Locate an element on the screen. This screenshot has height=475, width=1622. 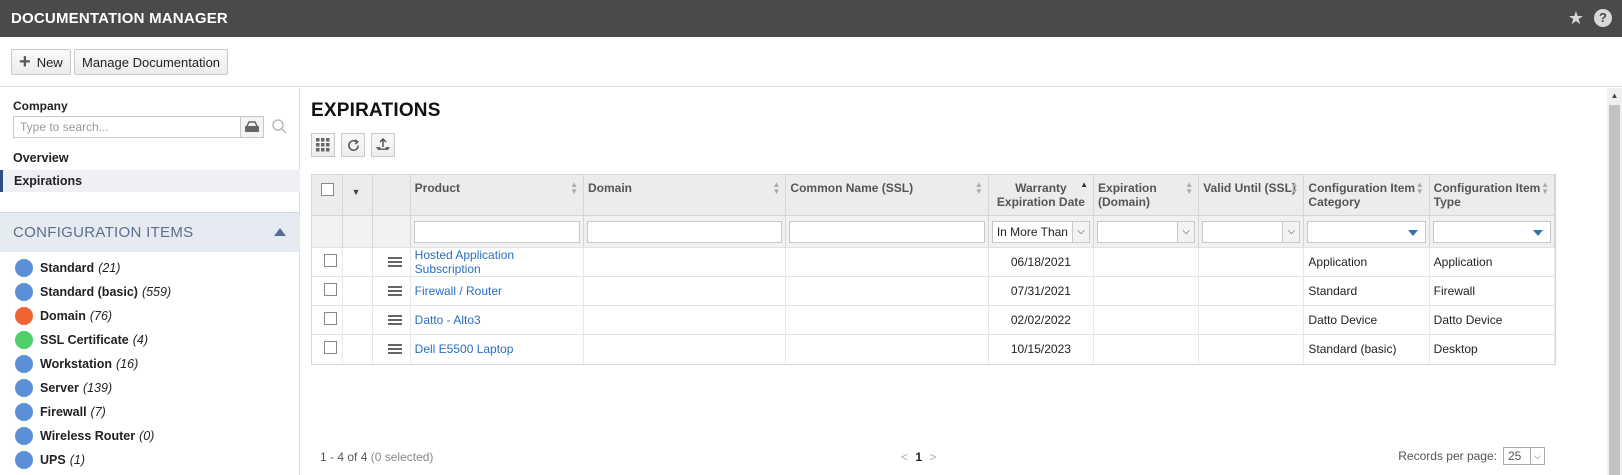
prev-page-button: < is located at coordinates (904, 457).